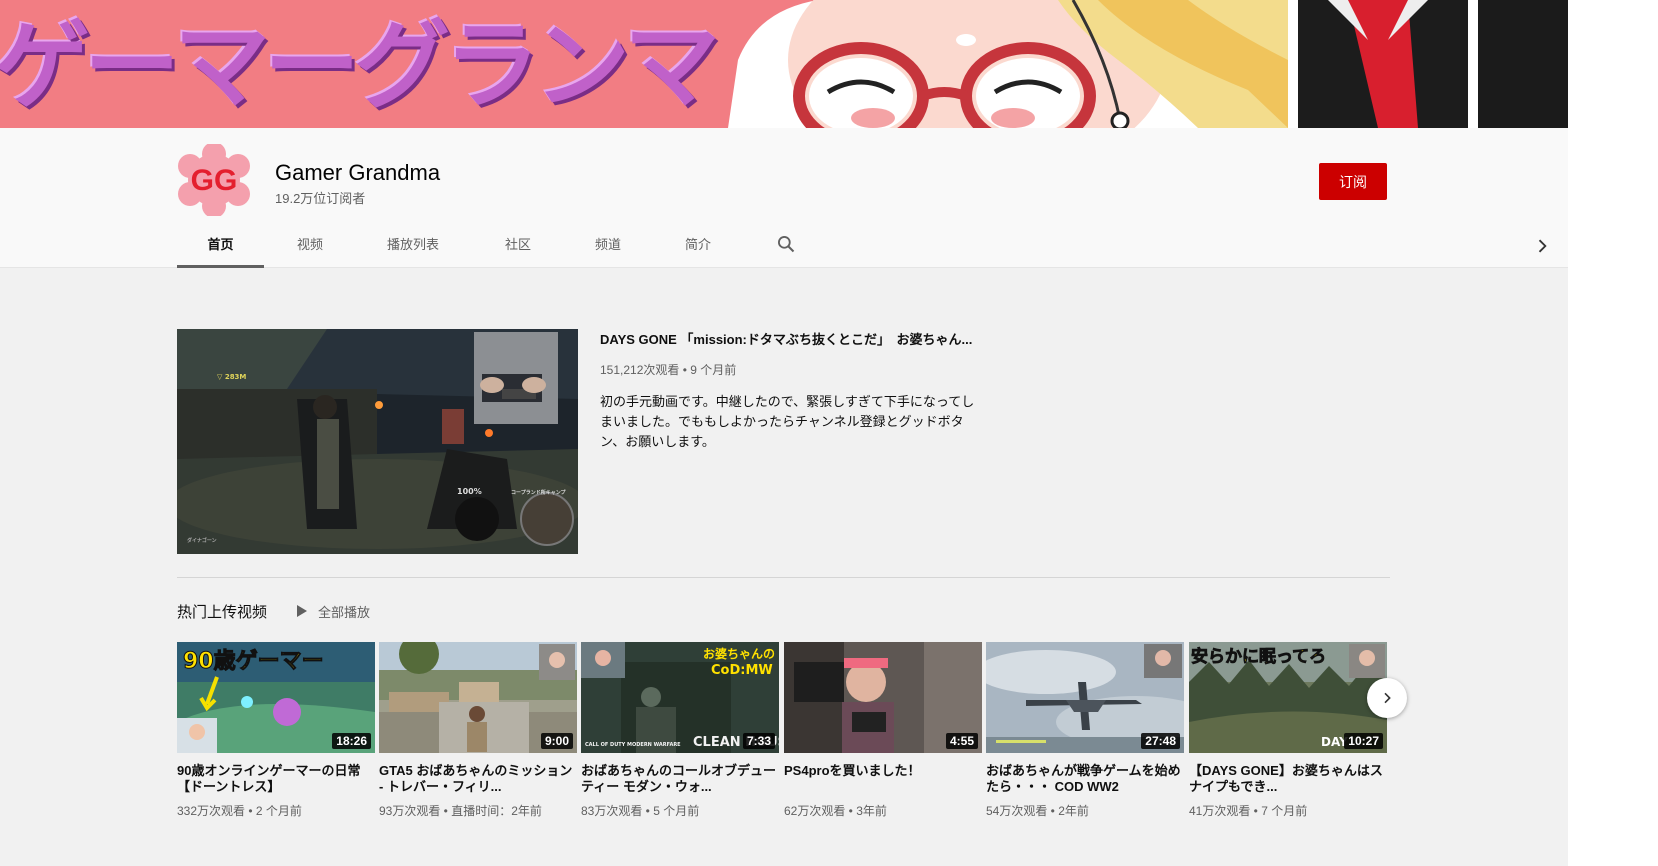 This screenshot has height=866, width=1658. I want to click on svg-text: ダイナゴーン, so click(202, 540).